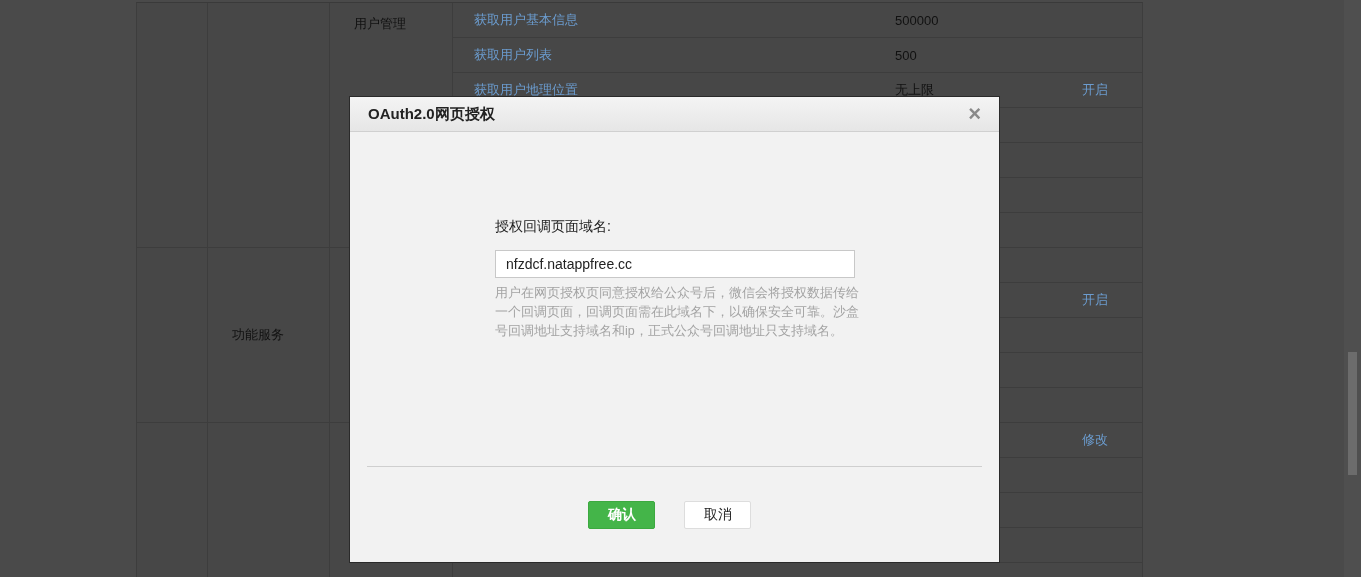 The image size is (1361, 577). I want to click on cancel-button: 取消, so click(717, 514).